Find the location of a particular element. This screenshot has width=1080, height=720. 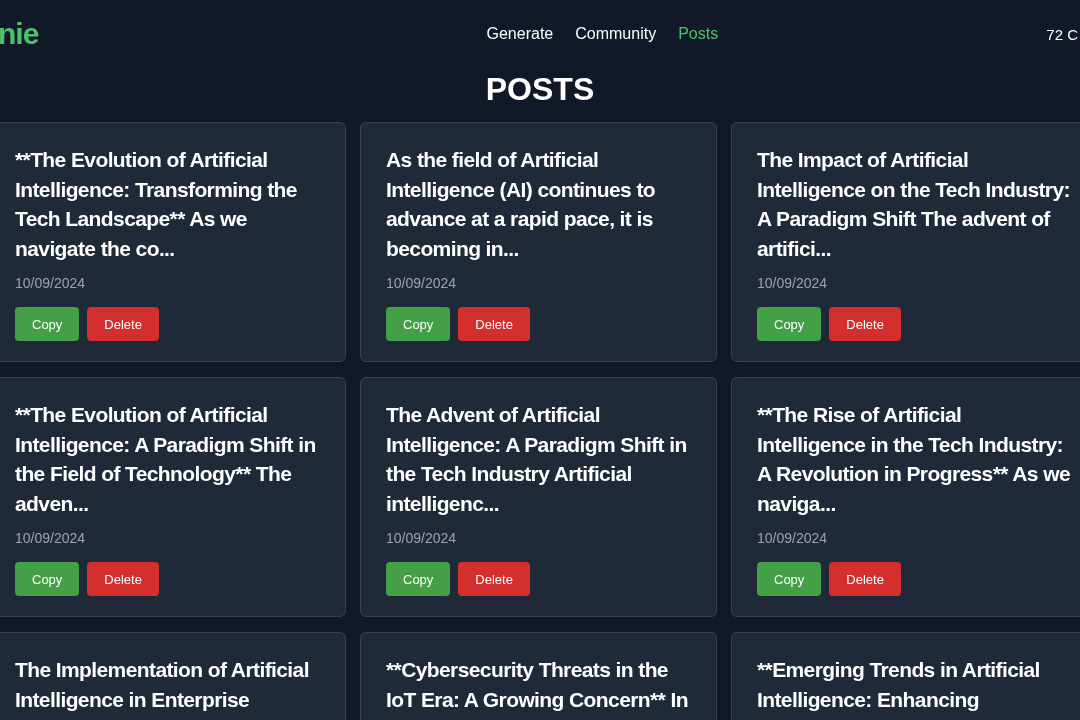

post-title: **Emerging Trends in Artificial Intelligence: Enhancing is located at coordinates (899, 685).